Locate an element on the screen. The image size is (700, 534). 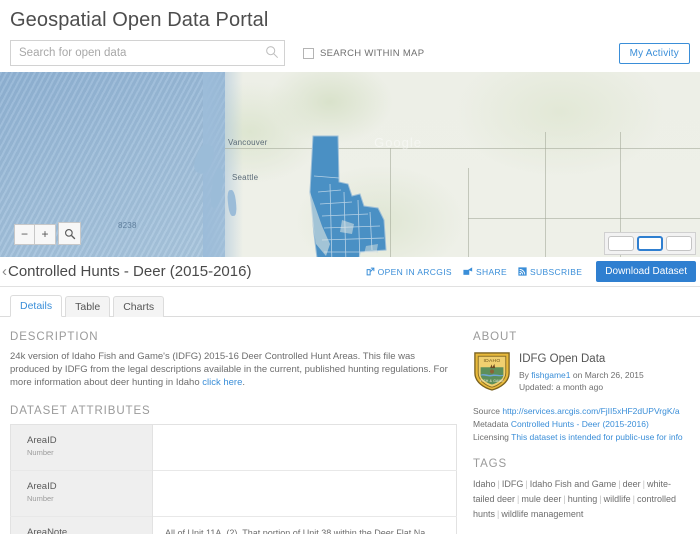
checkbox-box is located at coordinates (308, 53).